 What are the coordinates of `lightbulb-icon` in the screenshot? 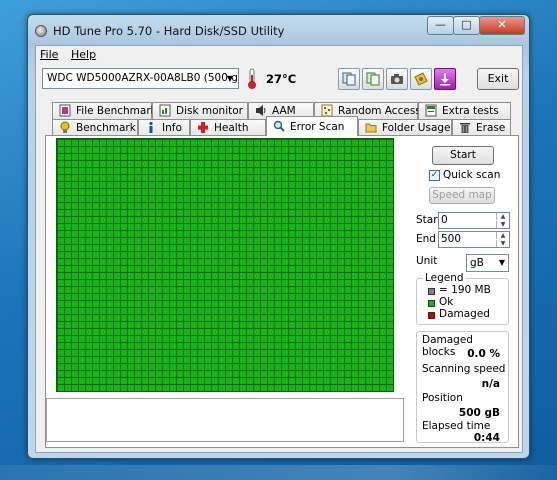 It's located at (65, 127).